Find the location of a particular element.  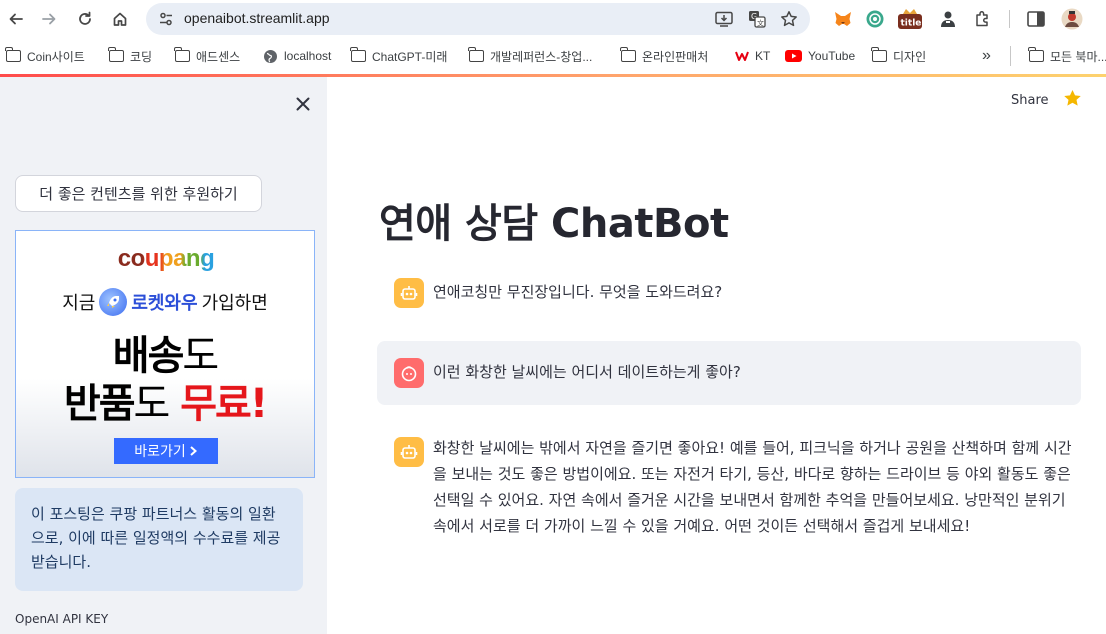

bookmark-design: 디자인 is located at coordinates (899, 56).